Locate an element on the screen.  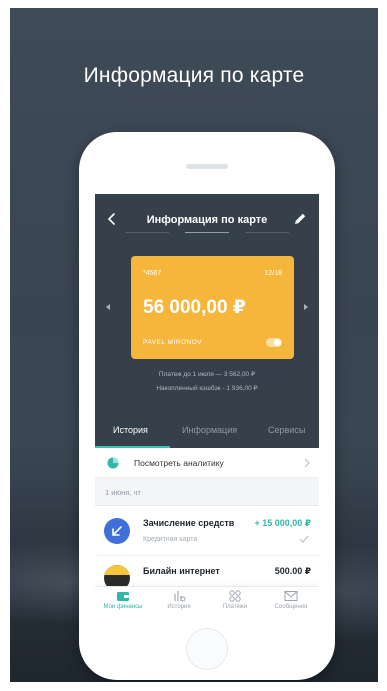
date-separator: 1 июня, чт is located at coordinates (207, 492).